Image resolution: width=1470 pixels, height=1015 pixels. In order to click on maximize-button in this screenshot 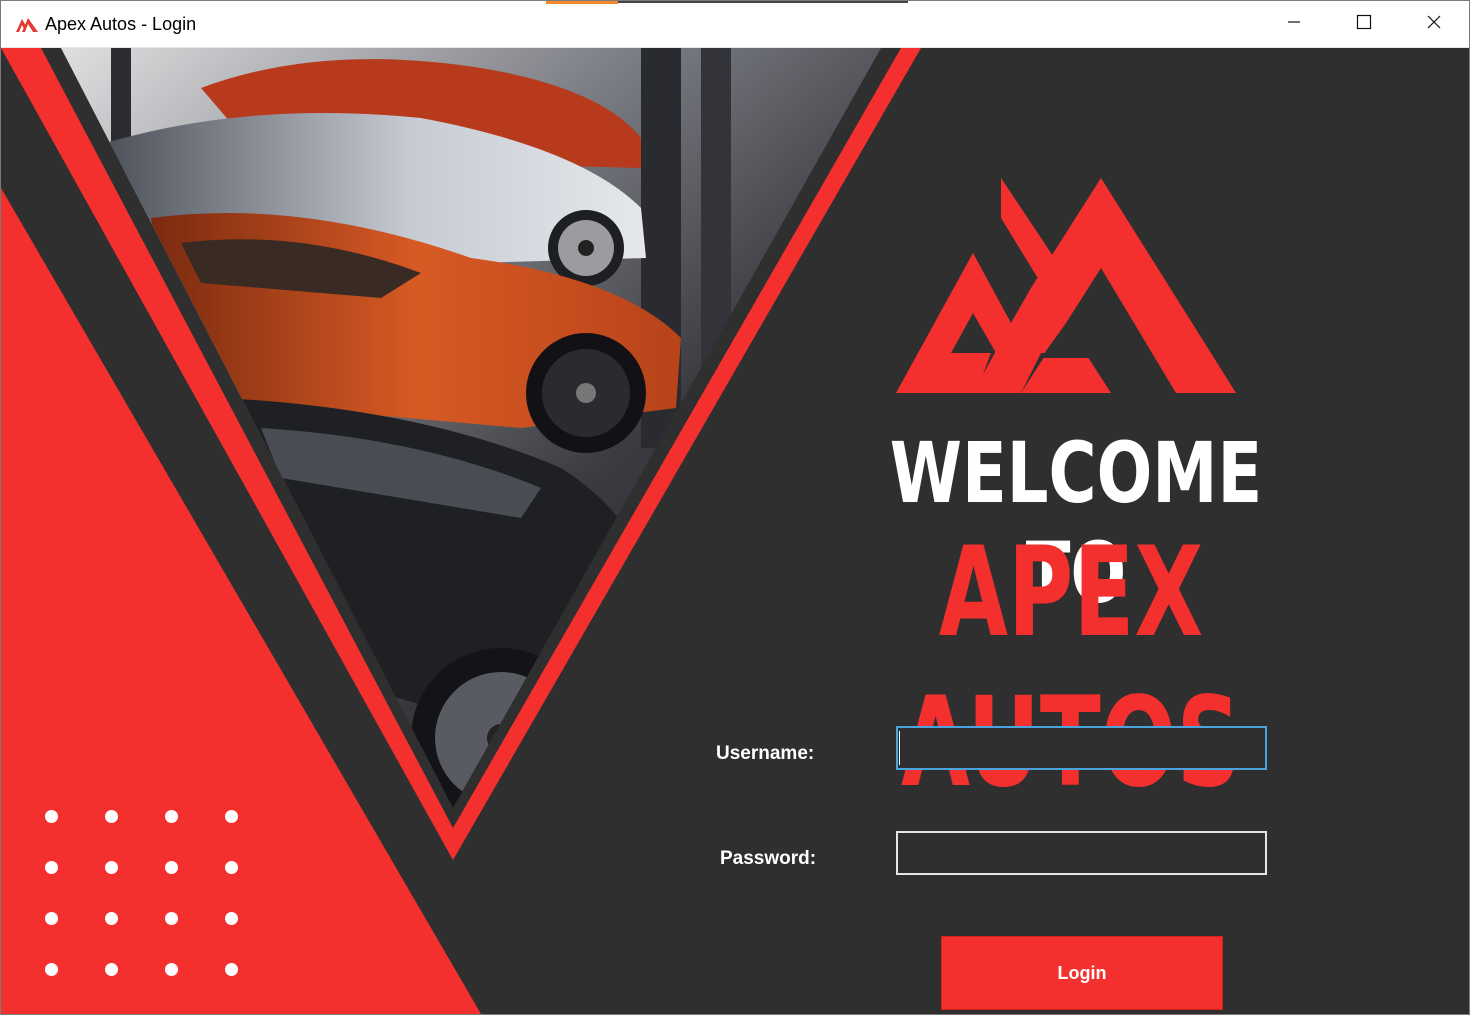, I will do `click(1364, 24)`.